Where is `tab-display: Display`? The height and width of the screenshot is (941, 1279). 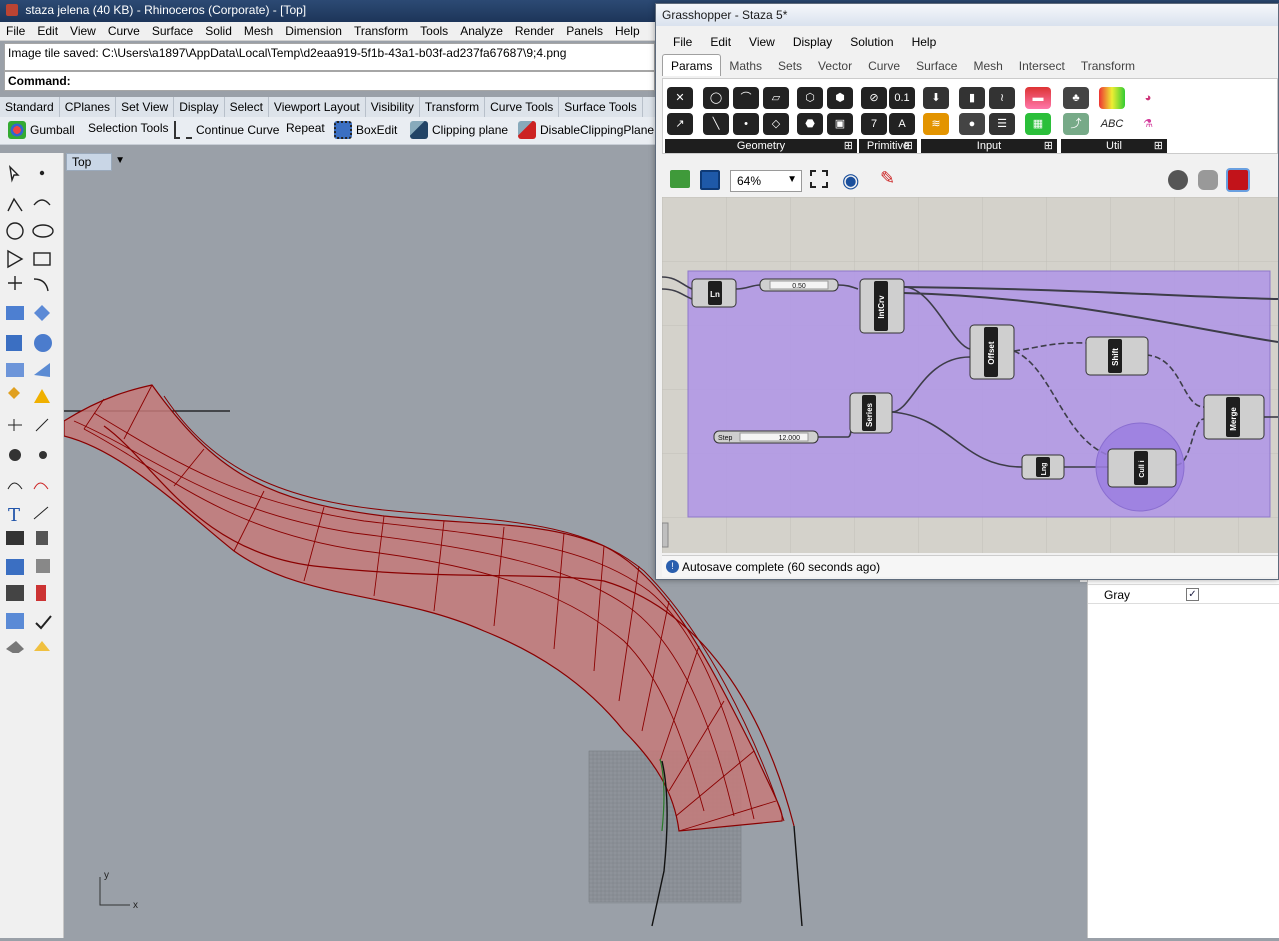 tab-display: Display is located at coordinates (199, 107).